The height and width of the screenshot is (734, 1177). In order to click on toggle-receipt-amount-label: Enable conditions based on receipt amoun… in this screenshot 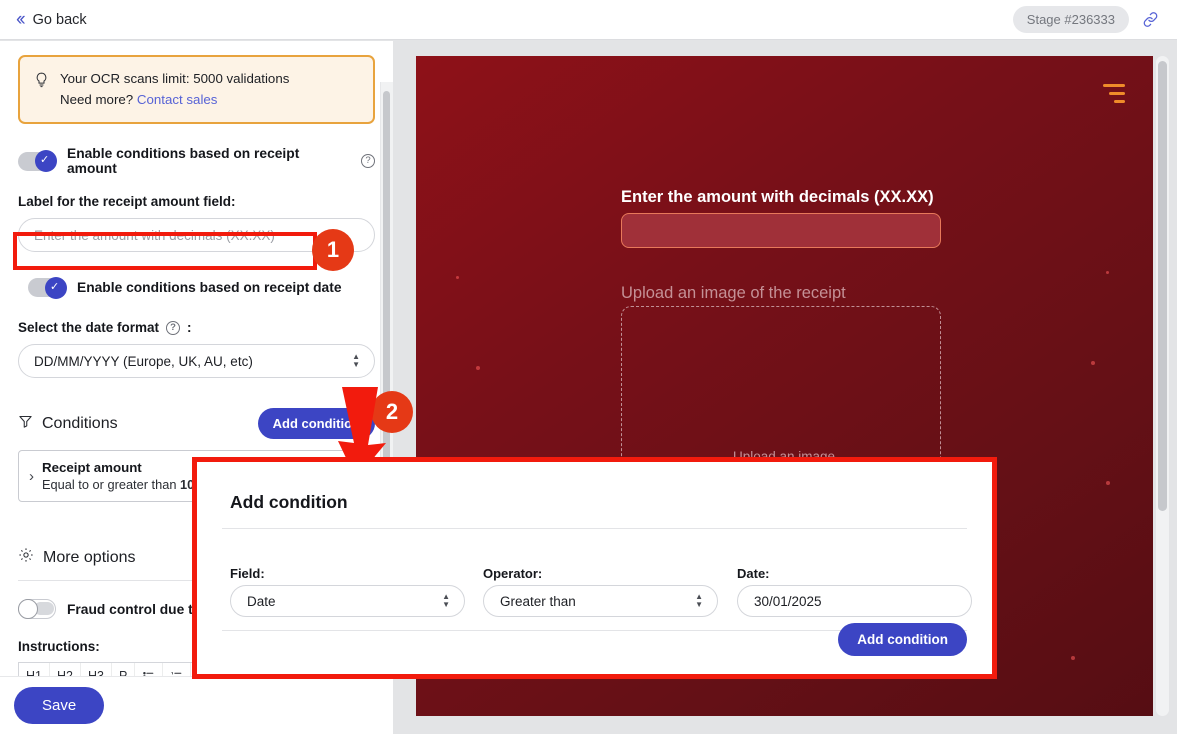, I will do `click(183, 161)`.